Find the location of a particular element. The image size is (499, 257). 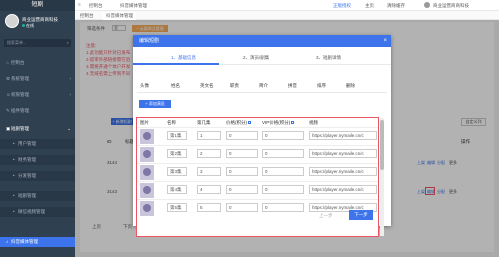

sidebar-item-system: ⚙系统管理 ‹ is located at coordinates (37, 79).